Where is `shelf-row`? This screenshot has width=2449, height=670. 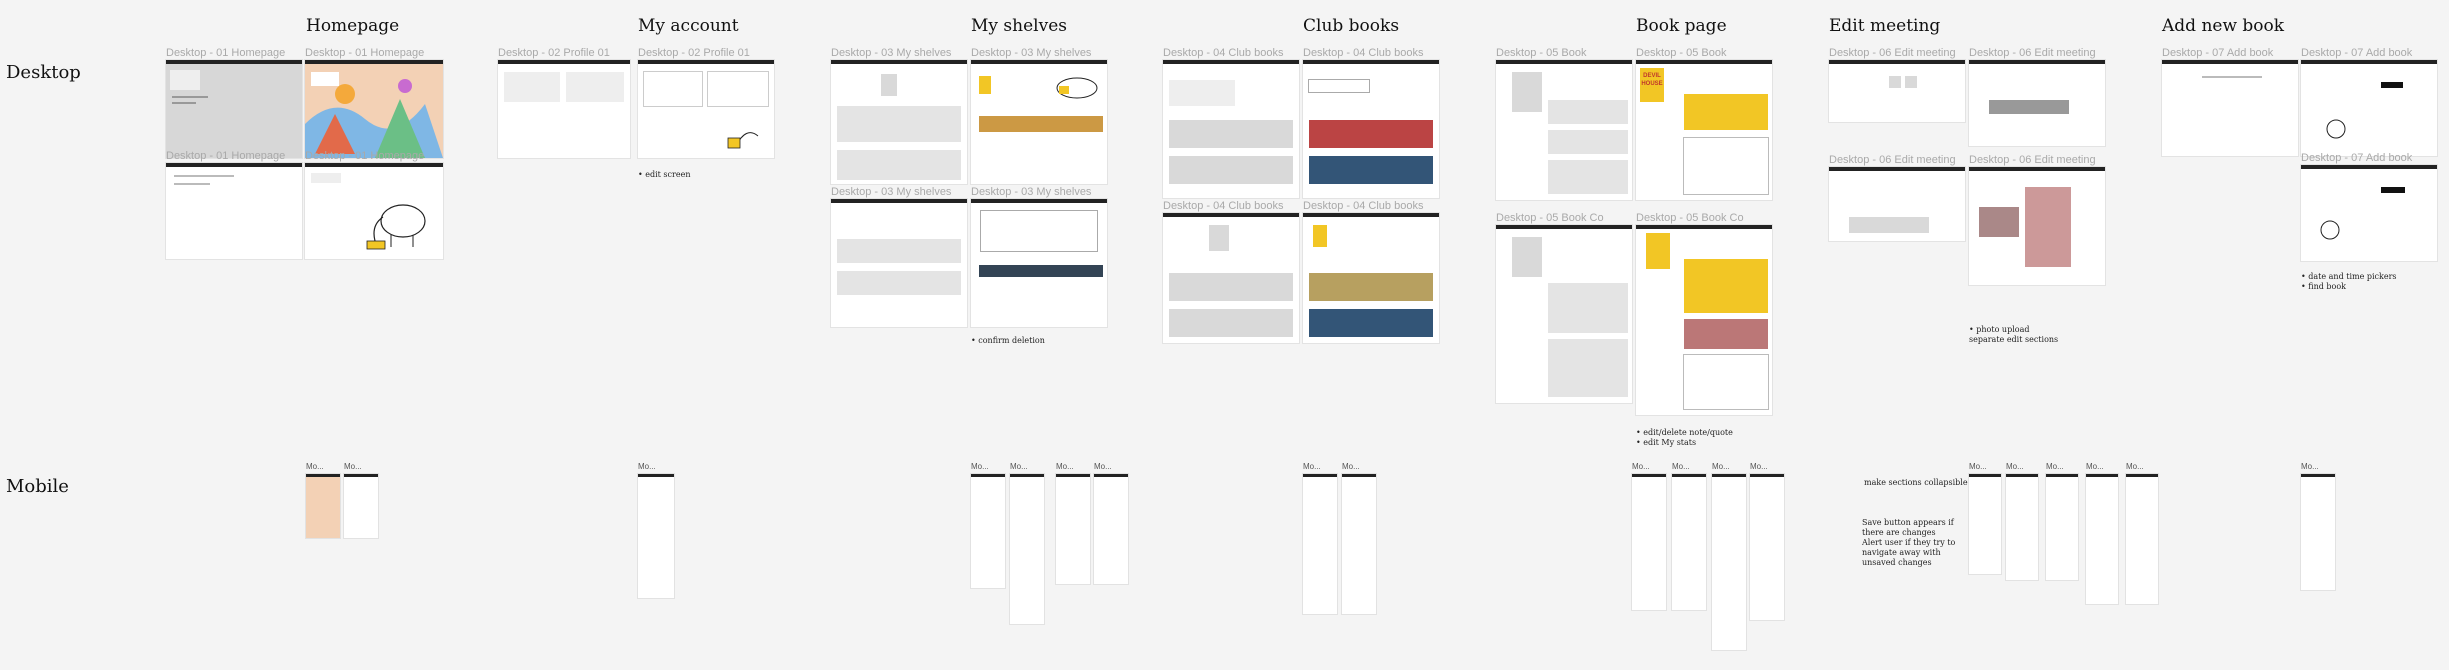
shelf-row is located at coordinates (899, 283).